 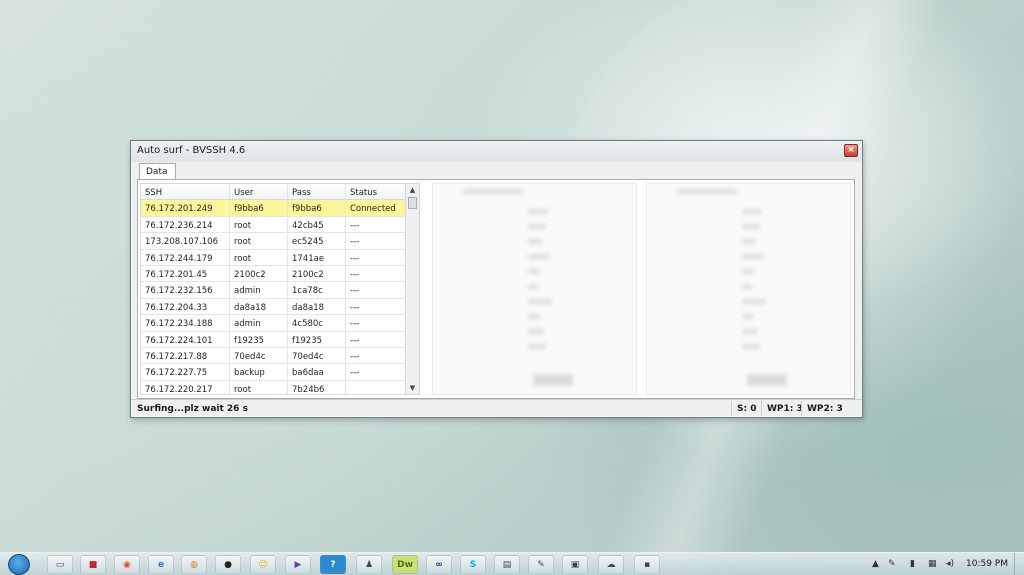 I want to click on cell-pass: 2100c2, so click(x=317, y=273).